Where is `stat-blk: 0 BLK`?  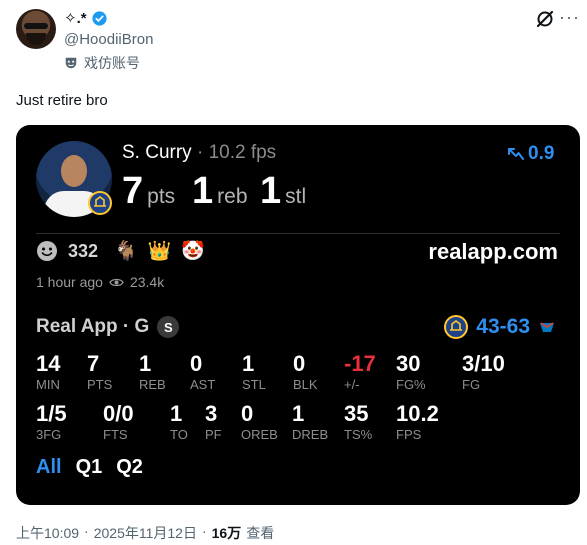
stat-blk: 0 BLK is located at coordinates (305, 372).